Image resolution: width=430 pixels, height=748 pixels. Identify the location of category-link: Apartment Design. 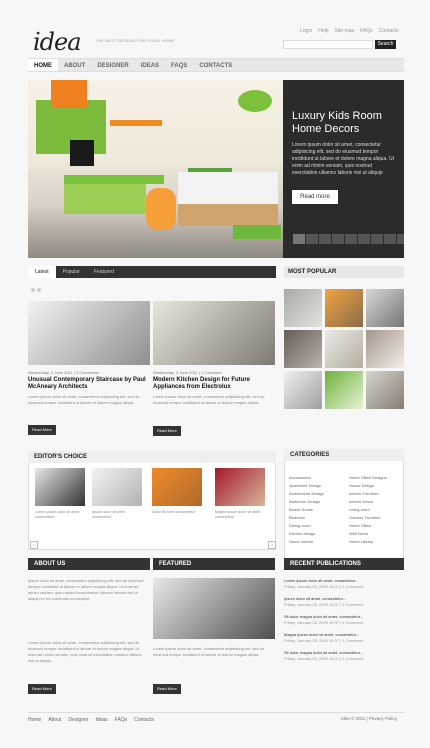
(319, 485).